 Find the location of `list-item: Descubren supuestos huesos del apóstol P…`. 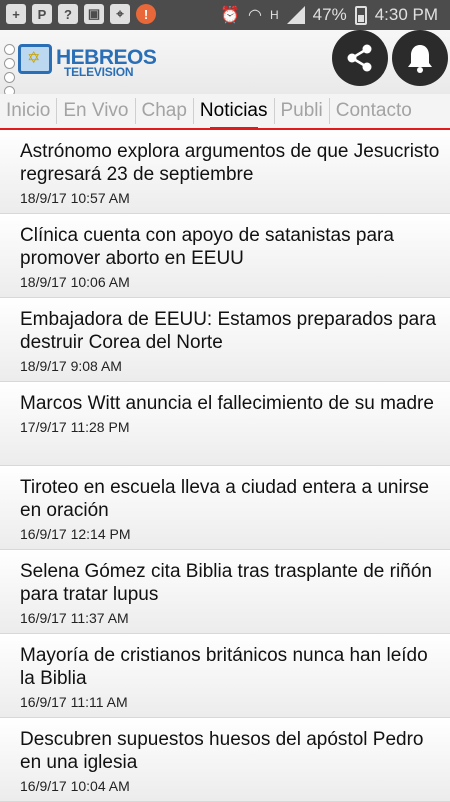

list-item: Descubren supuestos huesos del apóstol P… is located at coordinates (225, 760).